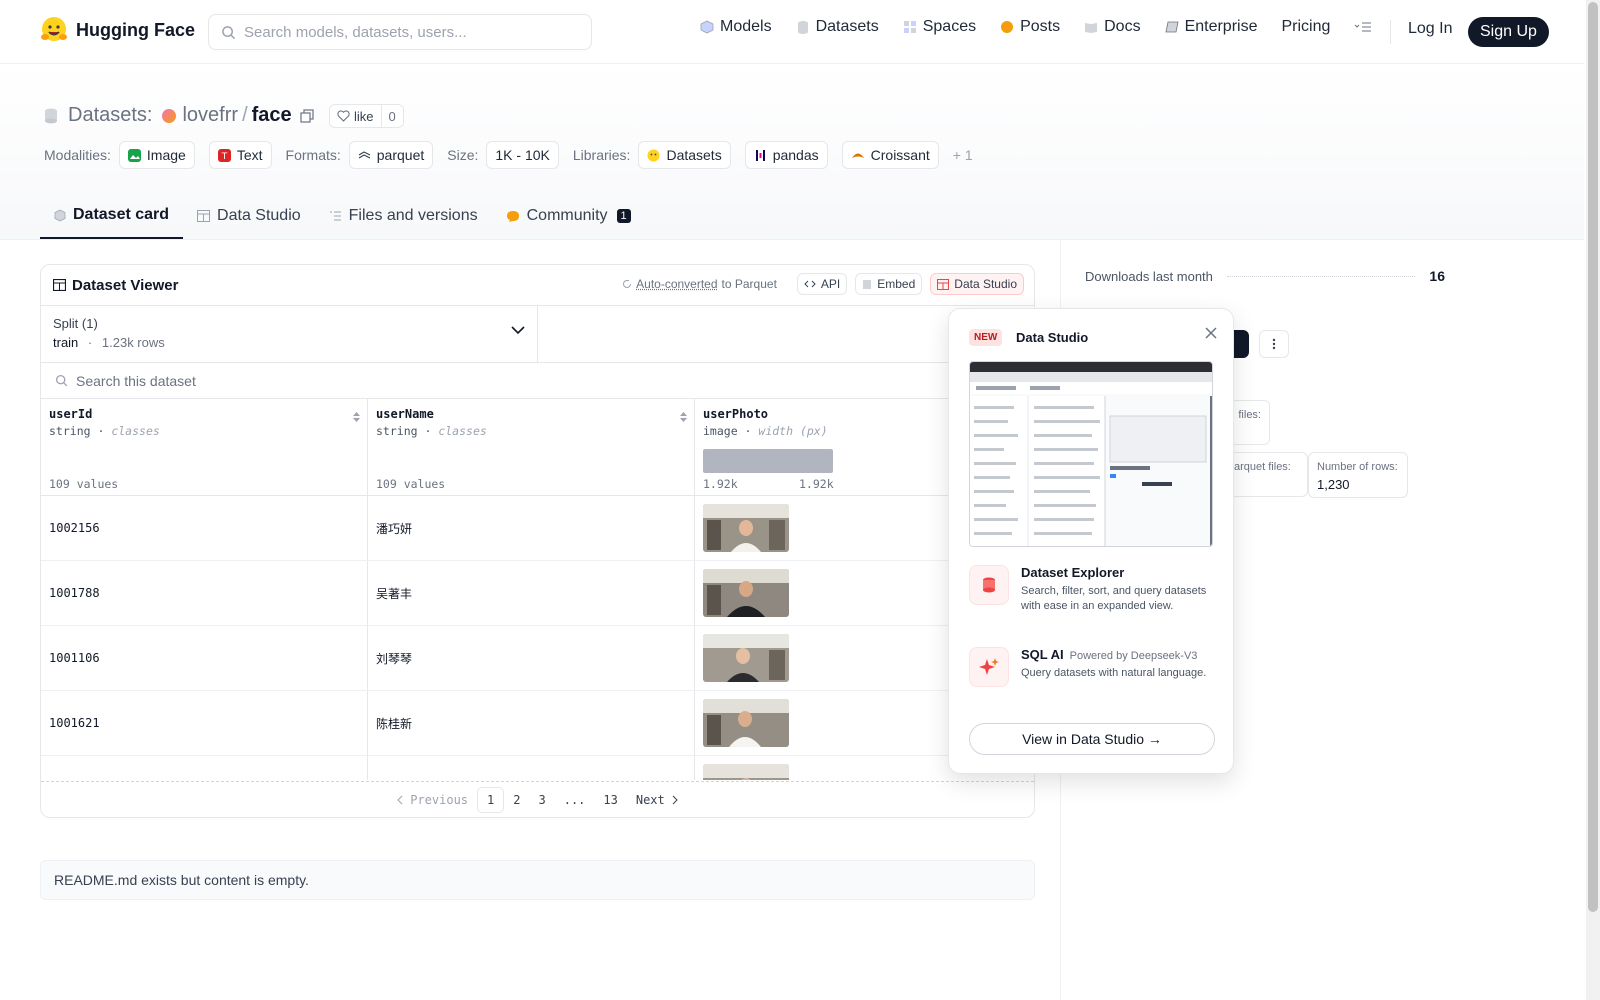 This screenshot has height=1000, width=1600. Describe the element at coordinates (537, 768) in the screenshot. I see `table-row` at that location.